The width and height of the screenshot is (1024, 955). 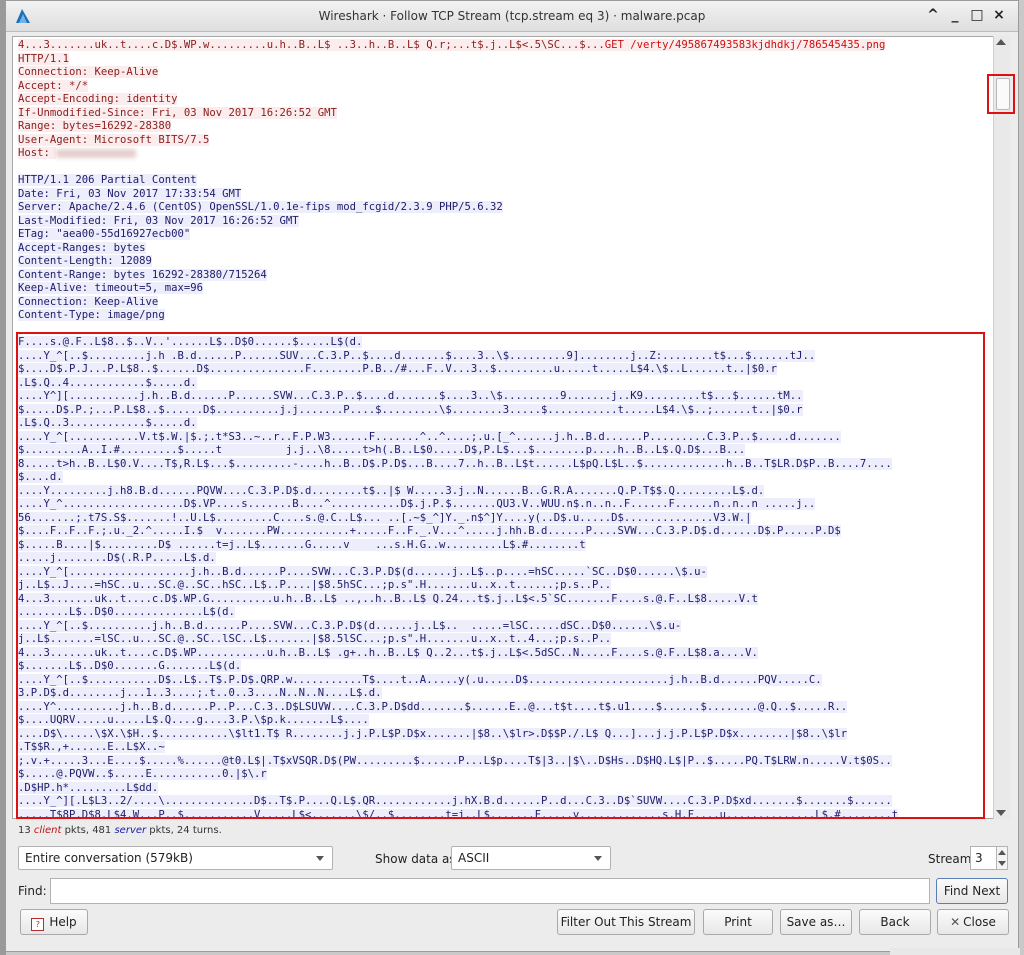 What do you see at coordinates (95, 126) in the screenshot?
I see `stream-line-text: Range: bytes=16292-28380` at bounding box center [95, 126].